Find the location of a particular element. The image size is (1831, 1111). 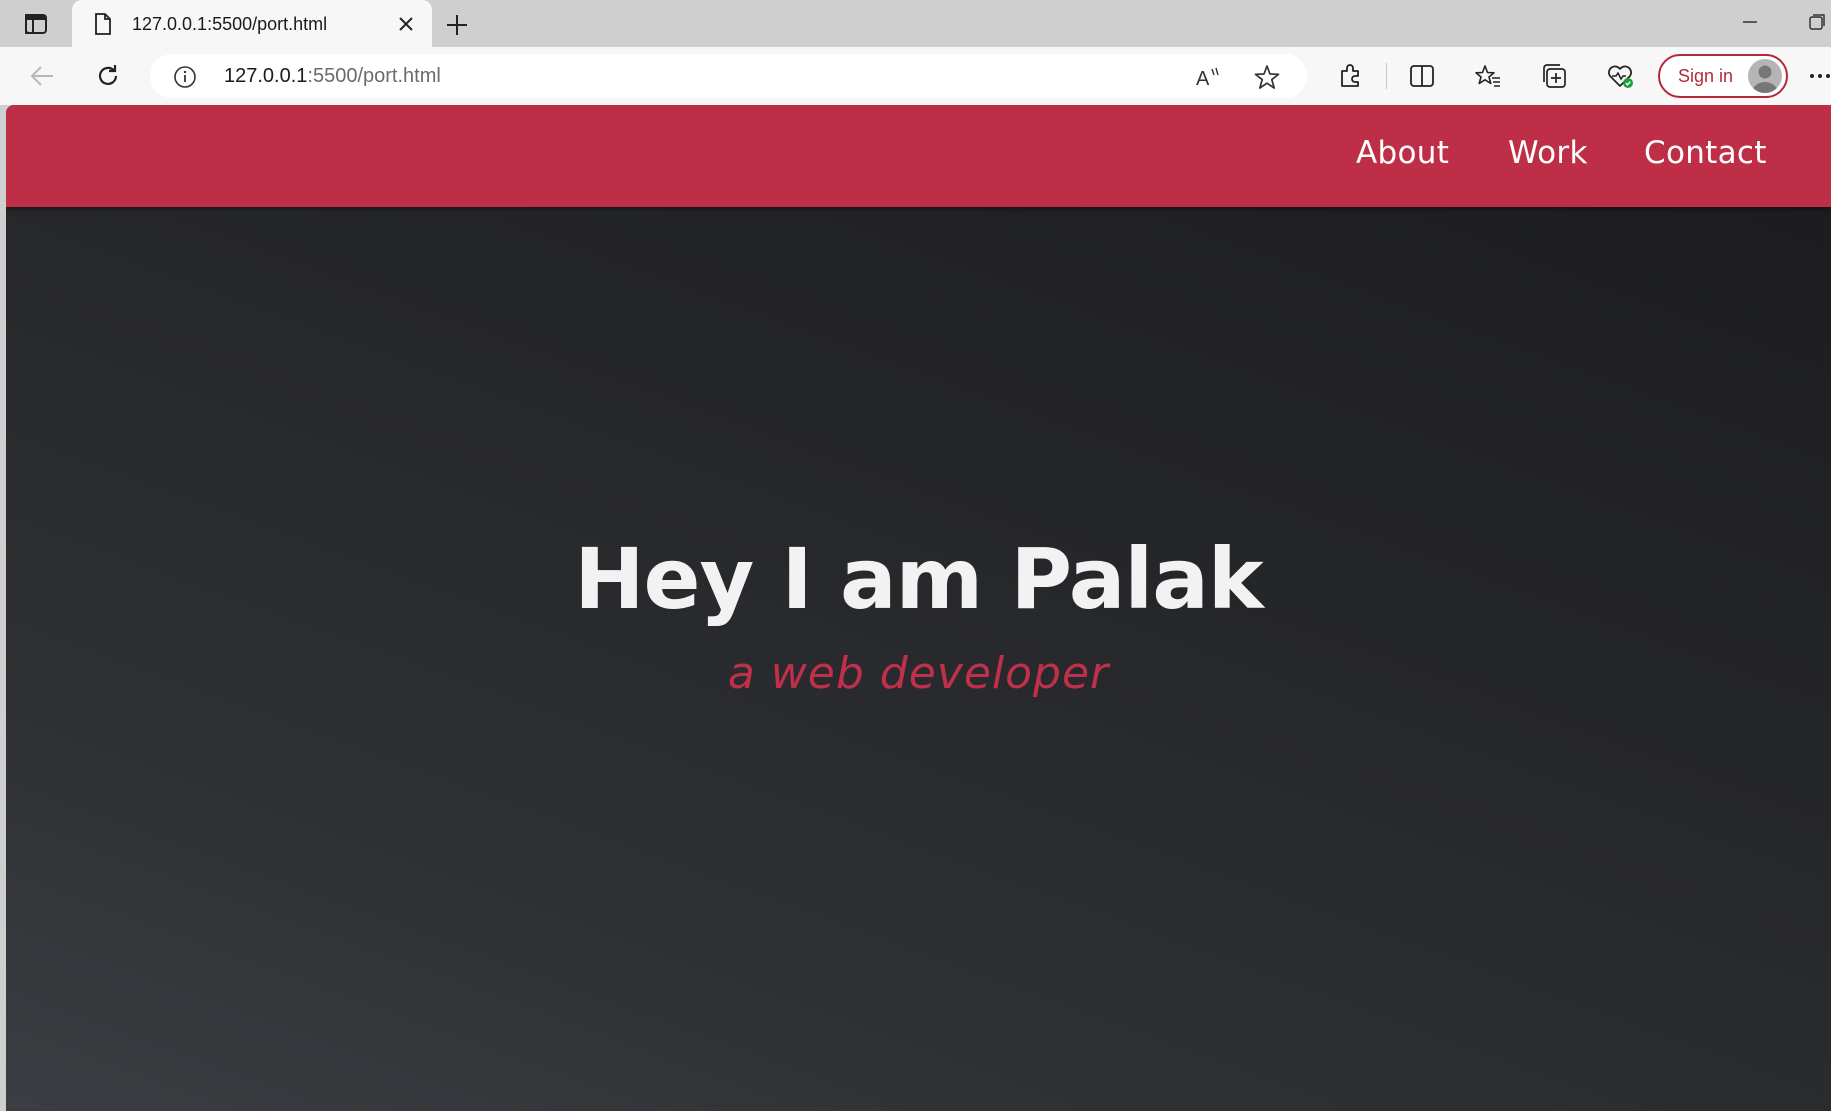

back-icon is located at coordinates (42, 76).